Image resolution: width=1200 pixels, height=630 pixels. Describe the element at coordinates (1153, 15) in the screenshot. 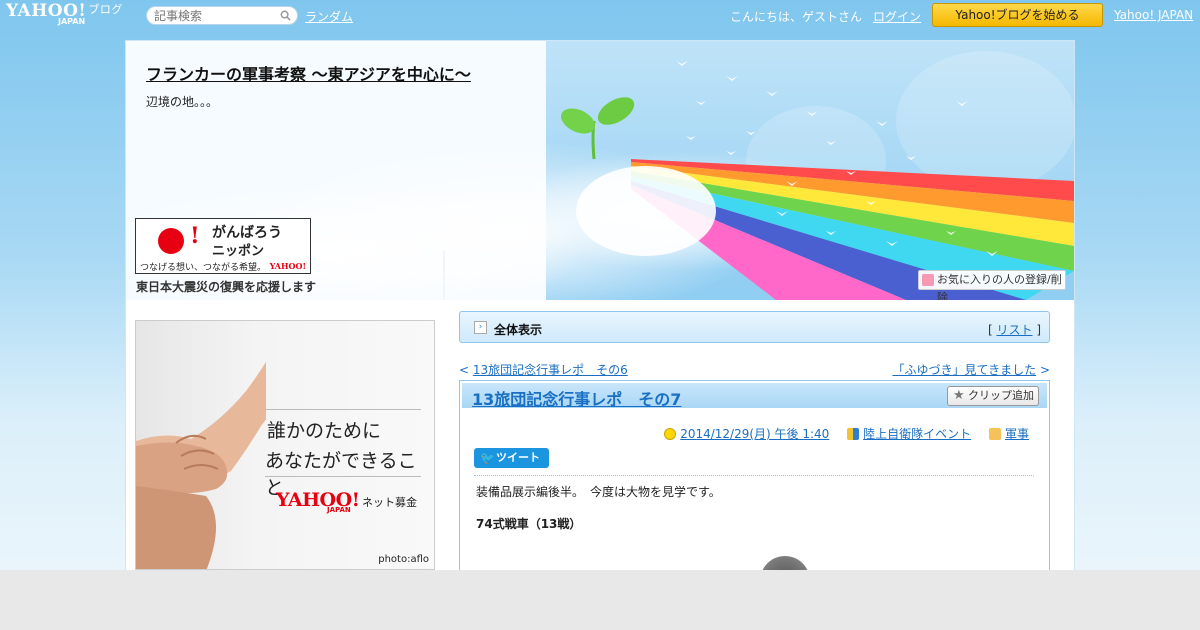

I see `yahoo-japan-link: Yahoo! JAPAN` at that location.